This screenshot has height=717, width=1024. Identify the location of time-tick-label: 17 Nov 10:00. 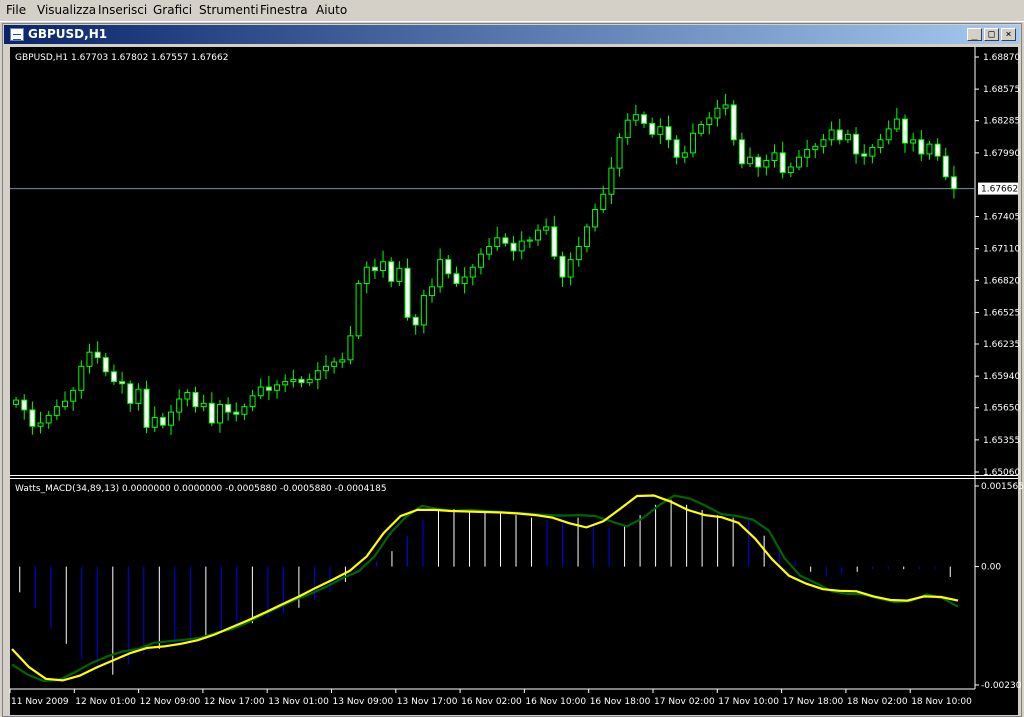
(748, 702).